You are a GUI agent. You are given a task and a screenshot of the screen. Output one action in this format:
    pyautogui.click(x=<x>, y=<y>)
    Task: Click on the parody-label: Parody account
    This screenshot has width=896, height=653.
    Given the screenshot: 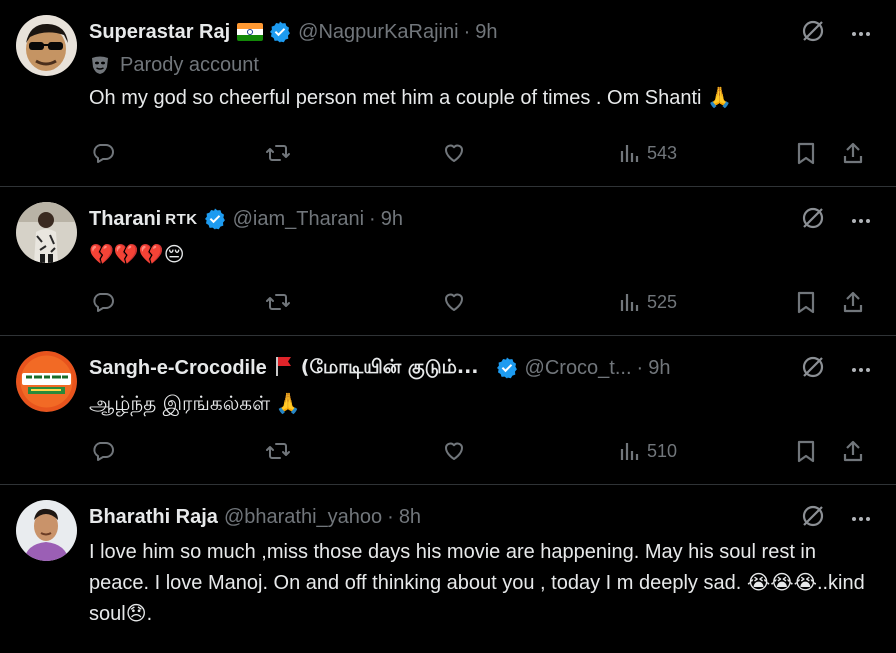 What is the action you would take?
    pyautogui.click(x=189, y=64)
    